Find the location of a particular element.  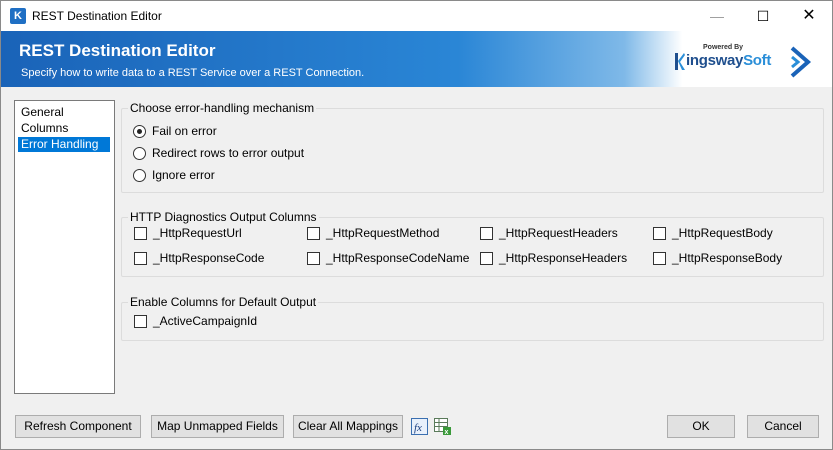

svg-text: fx is located at coordinates (418, 428).